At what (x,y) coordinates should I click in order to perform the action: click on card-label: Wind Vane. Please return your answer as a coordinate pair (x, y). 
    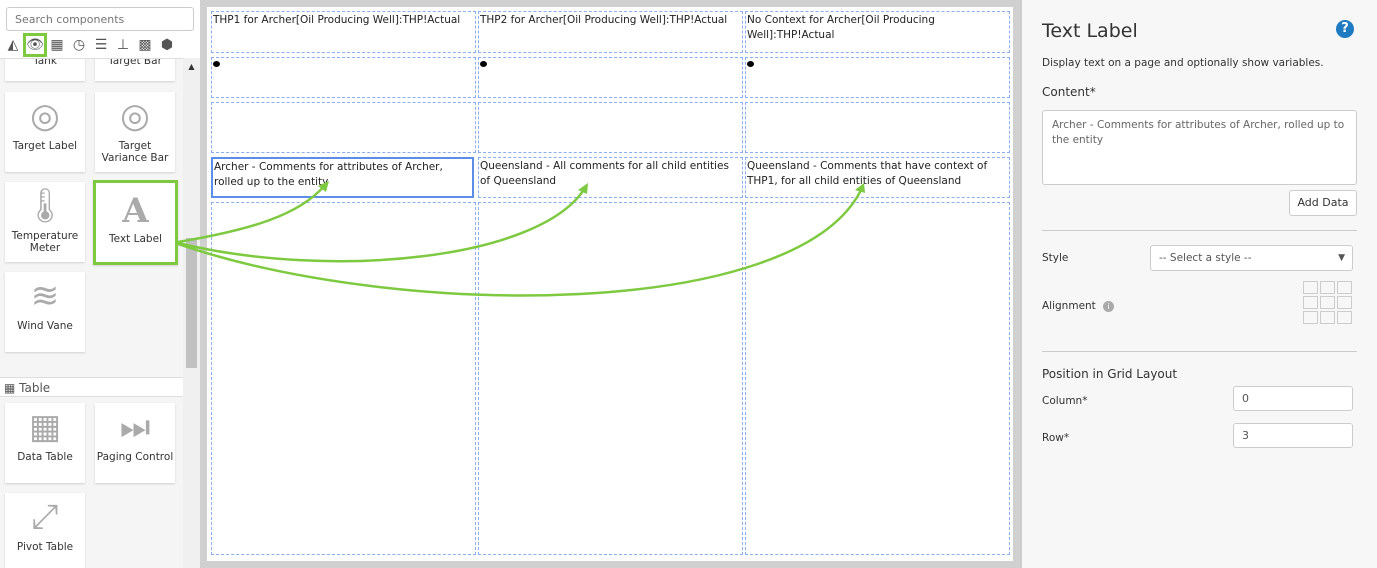
    Looking at the image, I should click on (45, 326).